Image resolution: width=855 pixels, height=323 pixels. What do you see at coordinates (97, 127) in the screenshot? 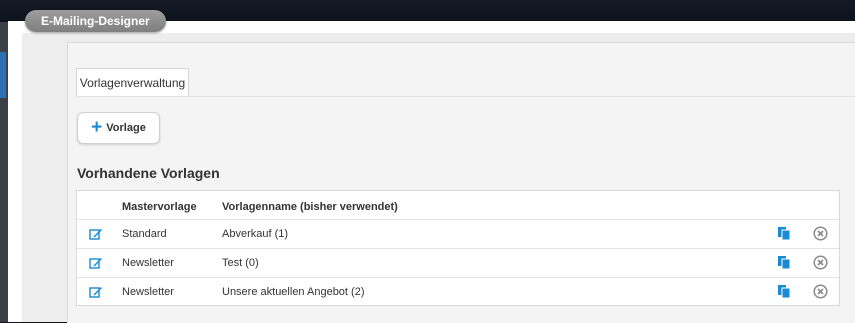
I see `plus-icon: +` at bounding box center [97, 127].